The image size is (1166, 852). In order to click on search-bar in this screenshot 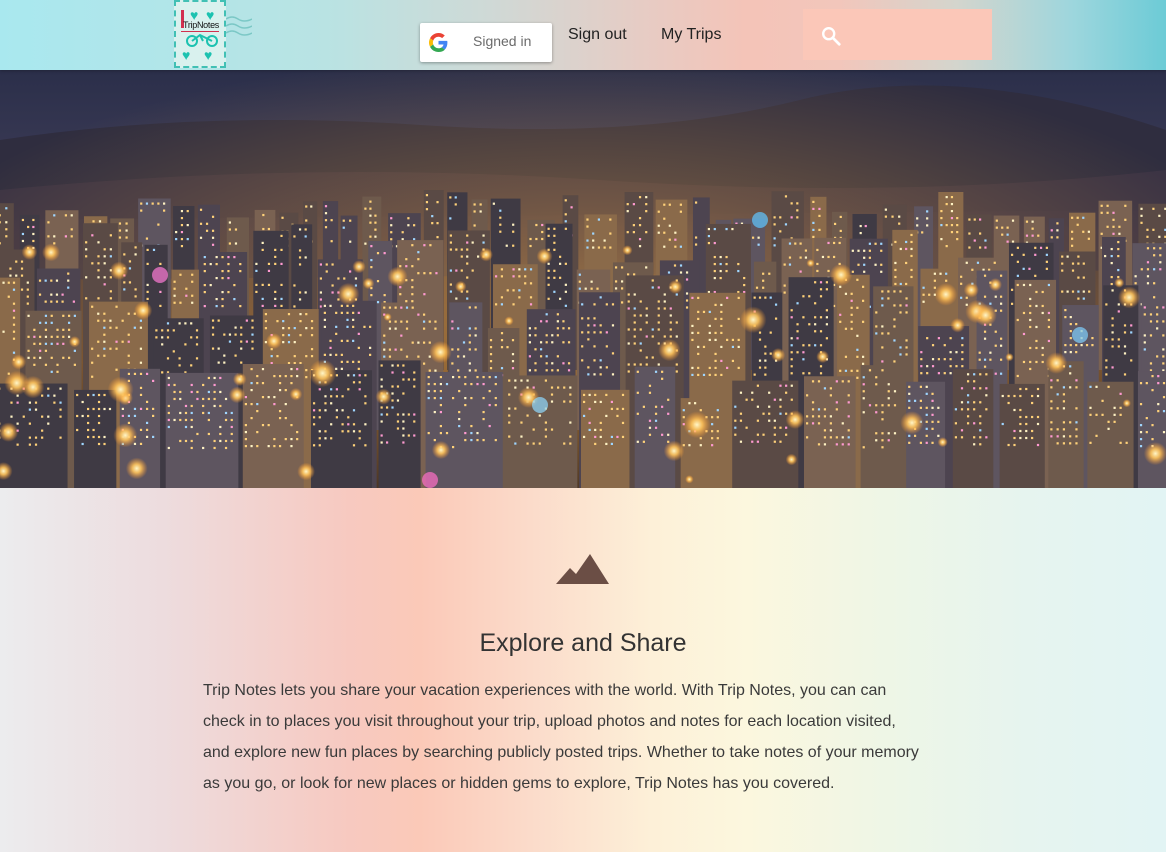, I will do `click(897, 34)`.